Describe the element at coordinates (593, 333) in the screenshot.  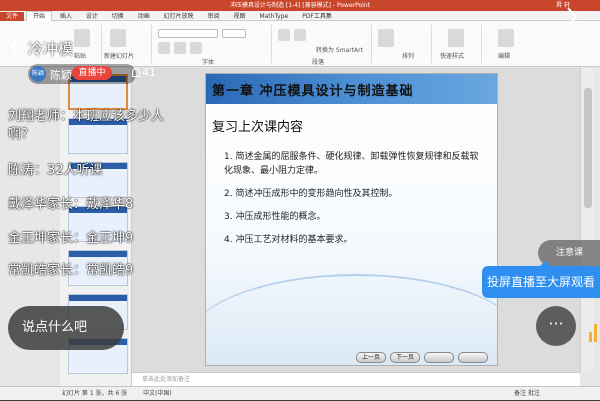
I see `audio-level-icon` at that location.